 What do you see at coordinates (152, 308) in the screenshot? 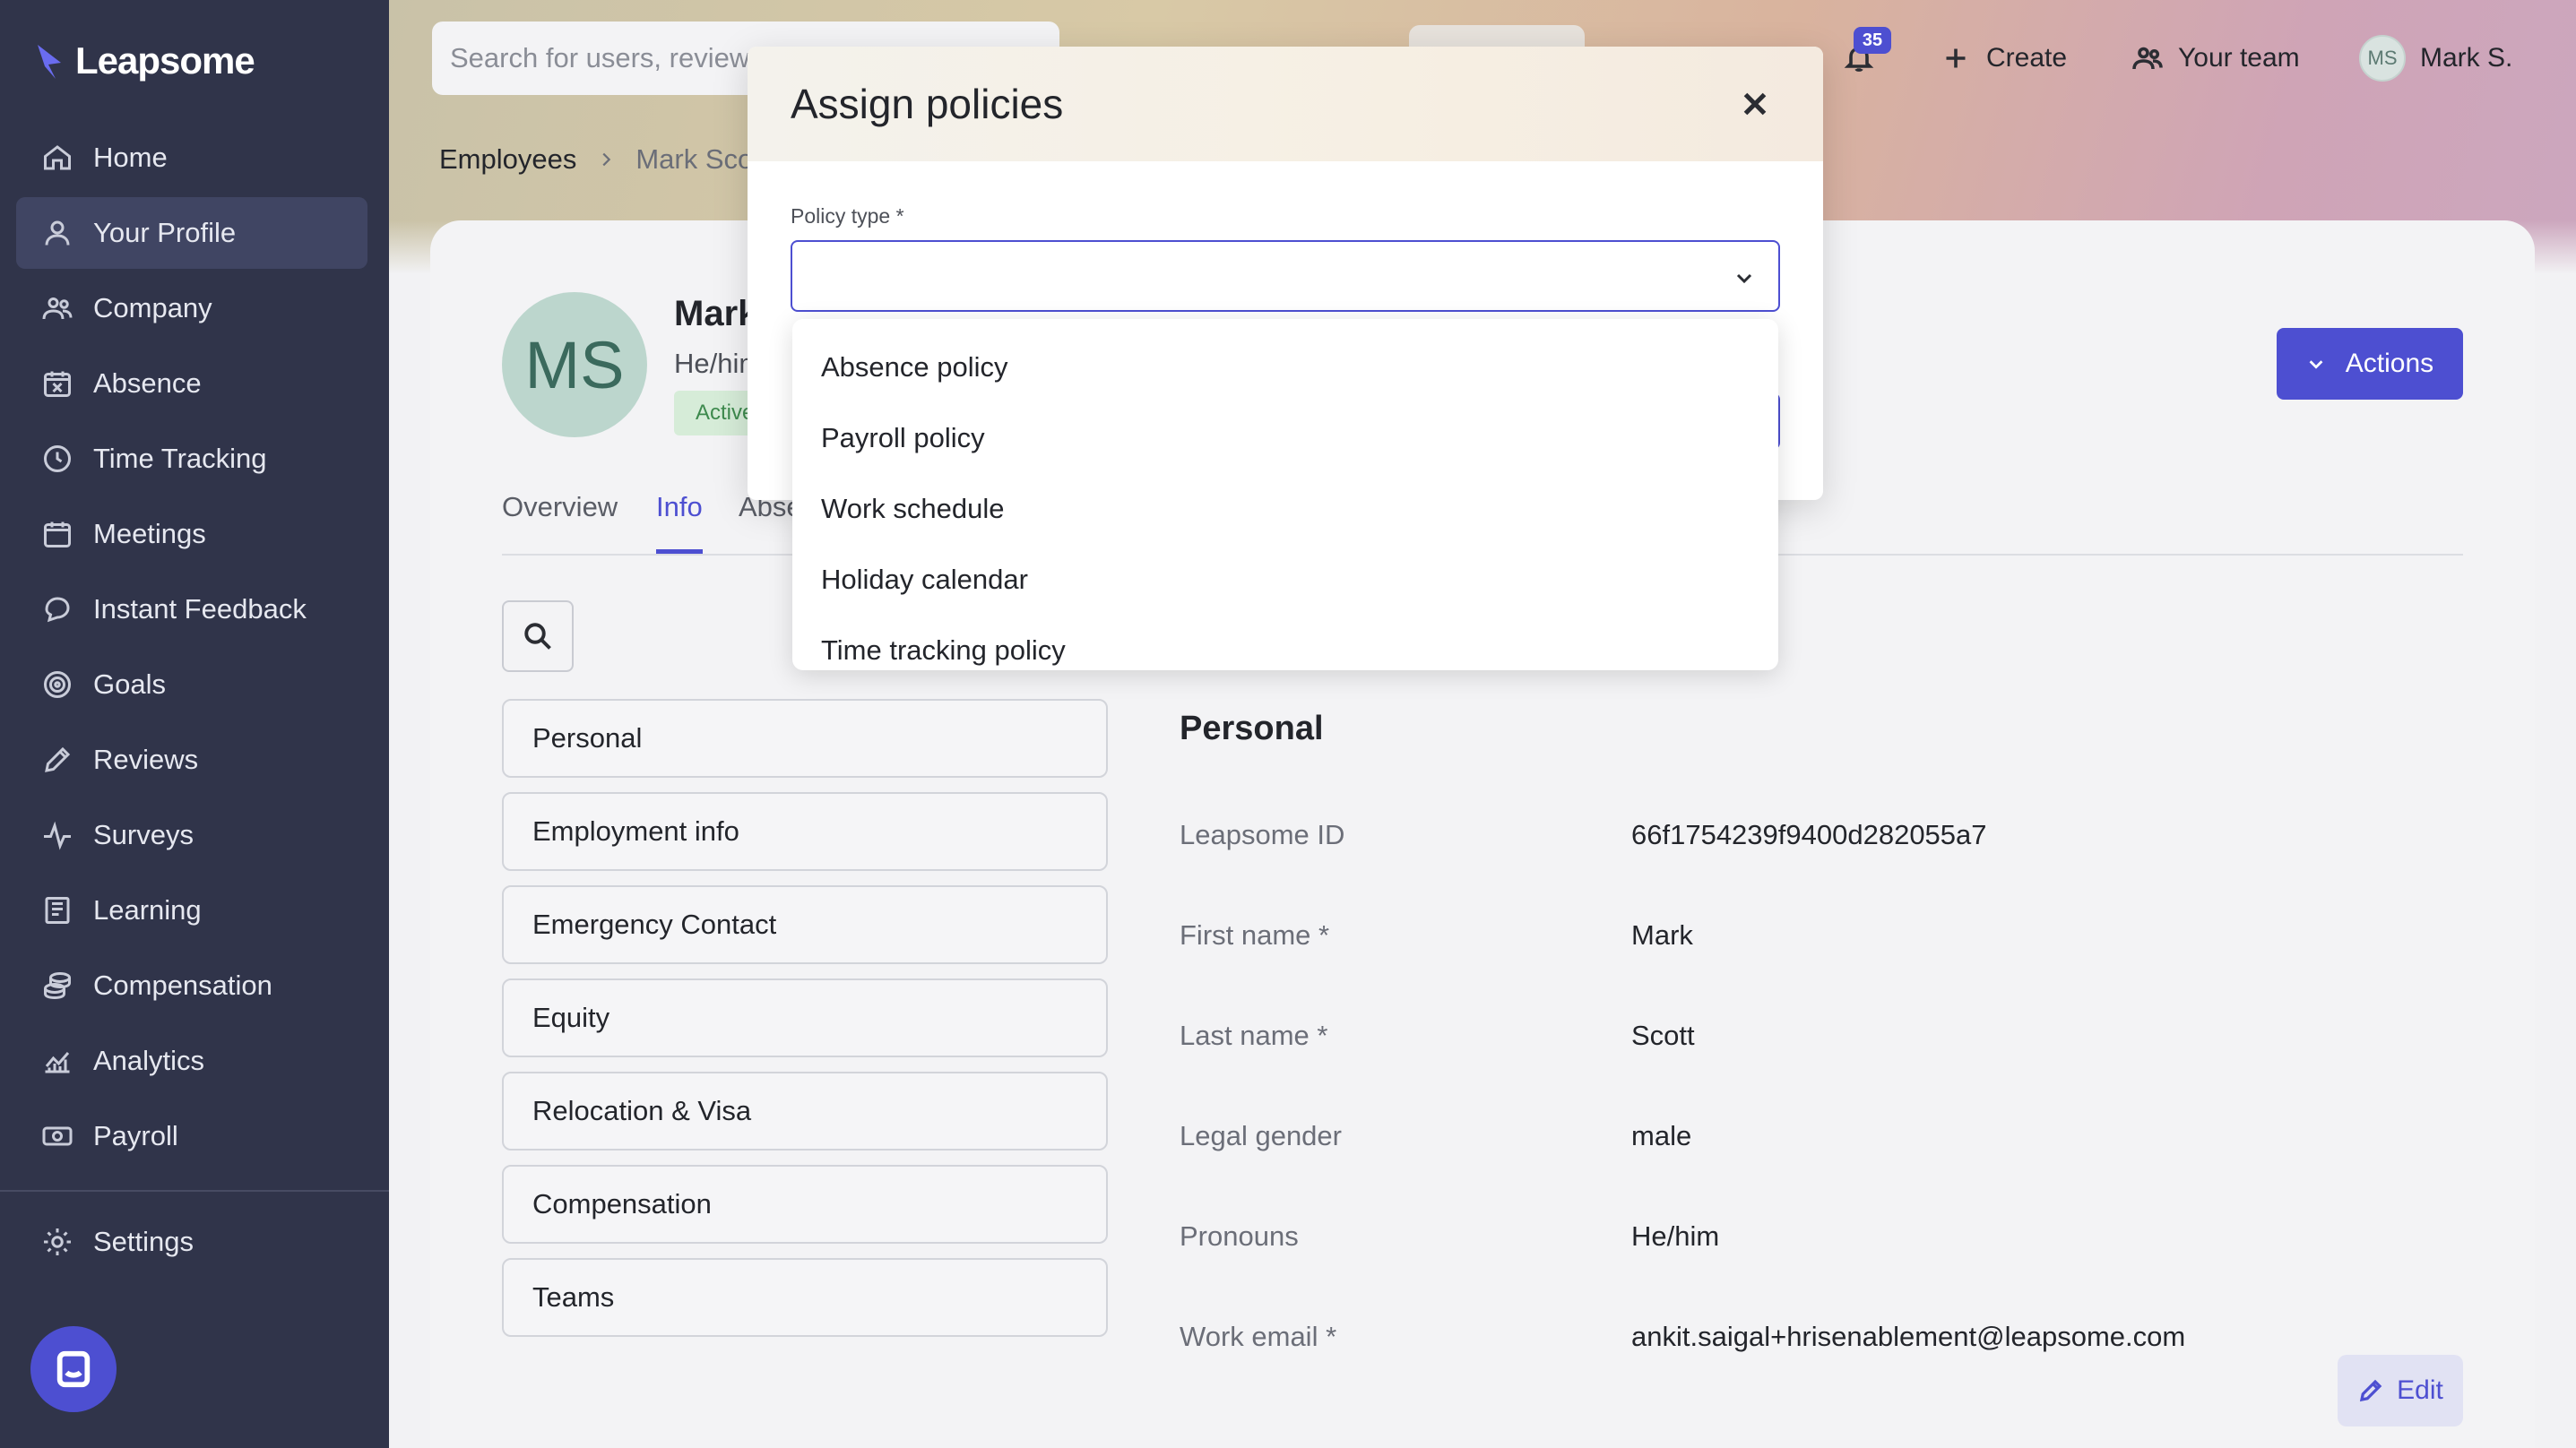
I see `sidebar-item-label: Company` at bounding box center [152, 308].